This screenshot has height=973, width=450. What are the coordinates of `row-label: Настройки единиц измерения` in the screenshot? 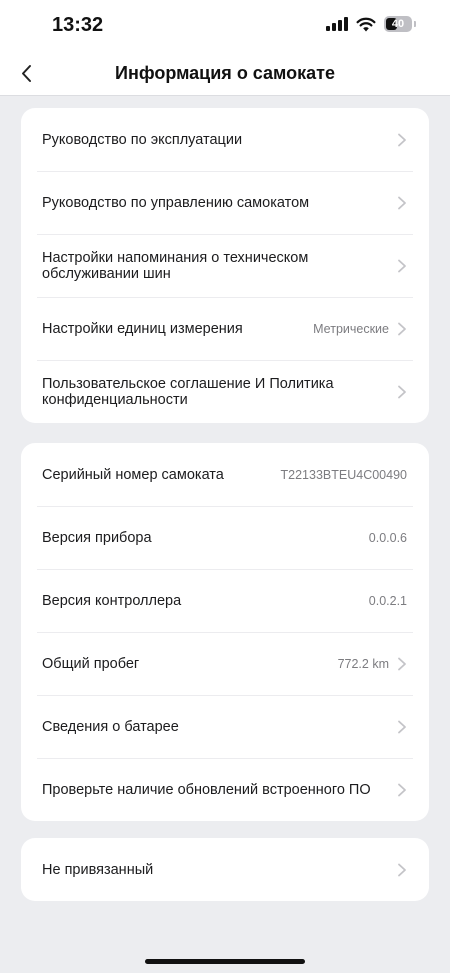 It's located at (142, 328).